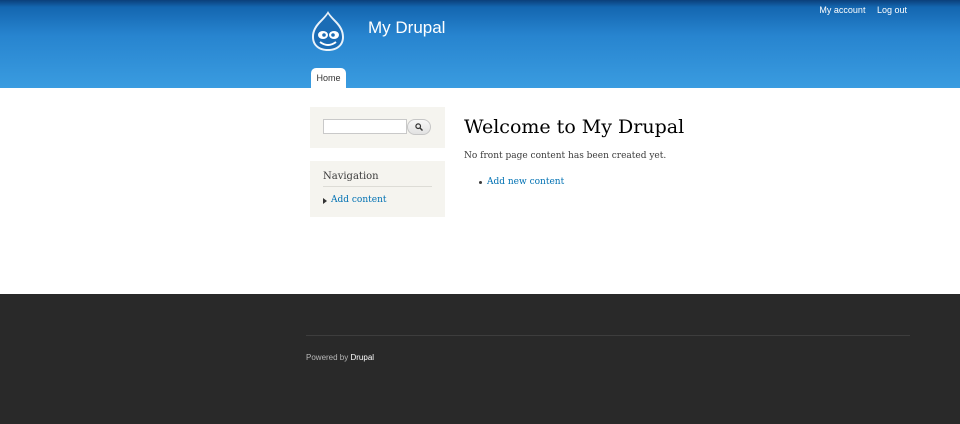 This screenshot has width=960, height=424. Describe the element at coordinates (362, 357) in the screenshot. I see `drupal-footer-link: Drupal` at that location.